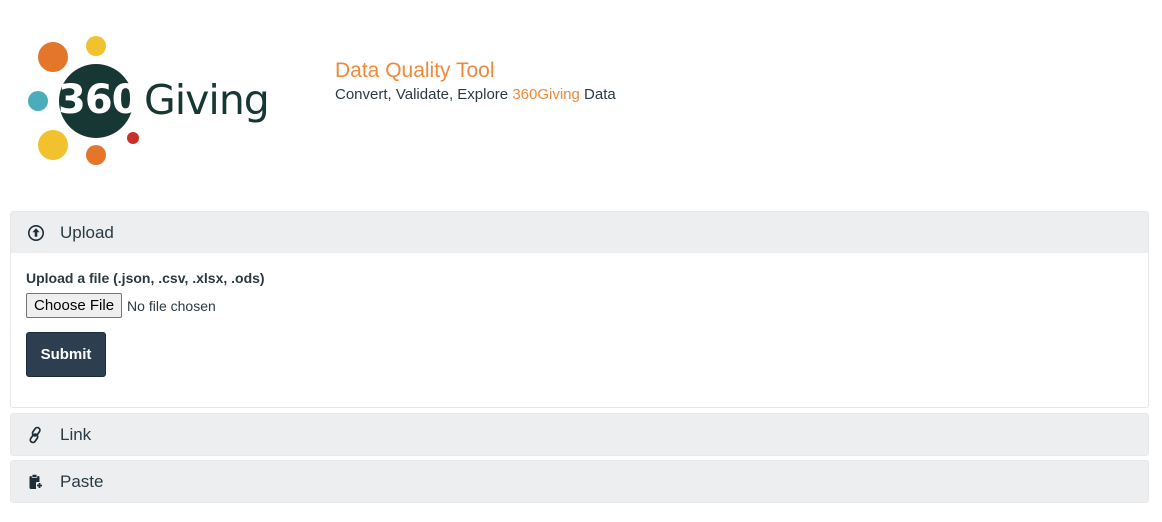 The width and height of the screenshot is (1162, 522). I want to click on choose-file-button: Choose File, so click(74, 305).